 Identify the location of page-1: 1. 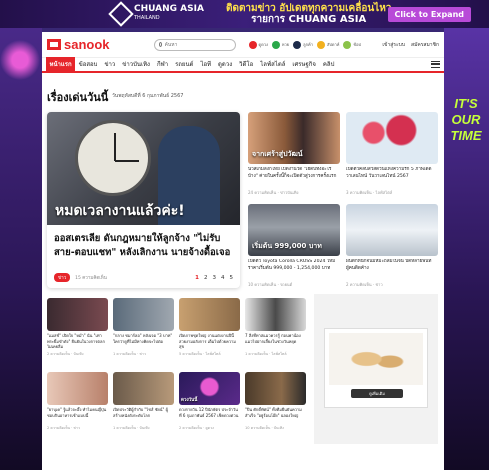
(197, 278).